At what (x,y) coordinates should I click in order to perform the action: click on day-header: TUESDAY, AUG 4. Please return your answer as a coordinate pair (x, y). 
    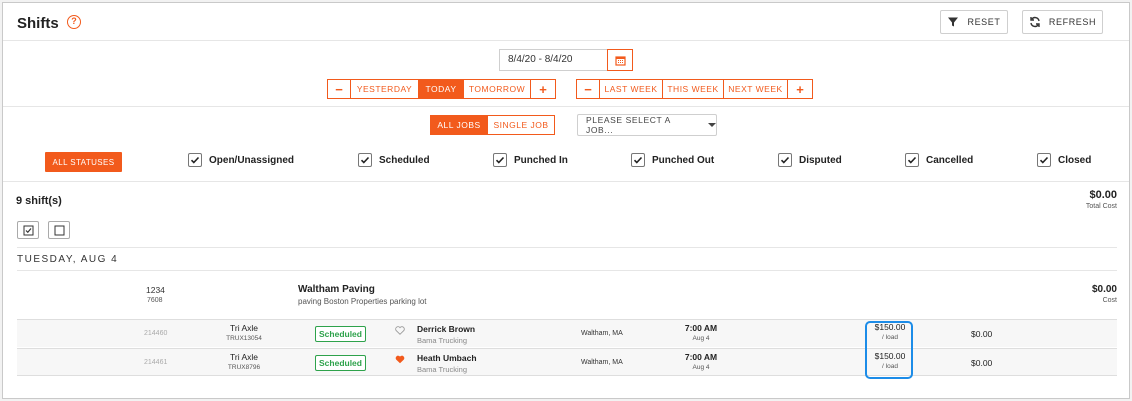
    Looking at the image, I should click on (68, 259).